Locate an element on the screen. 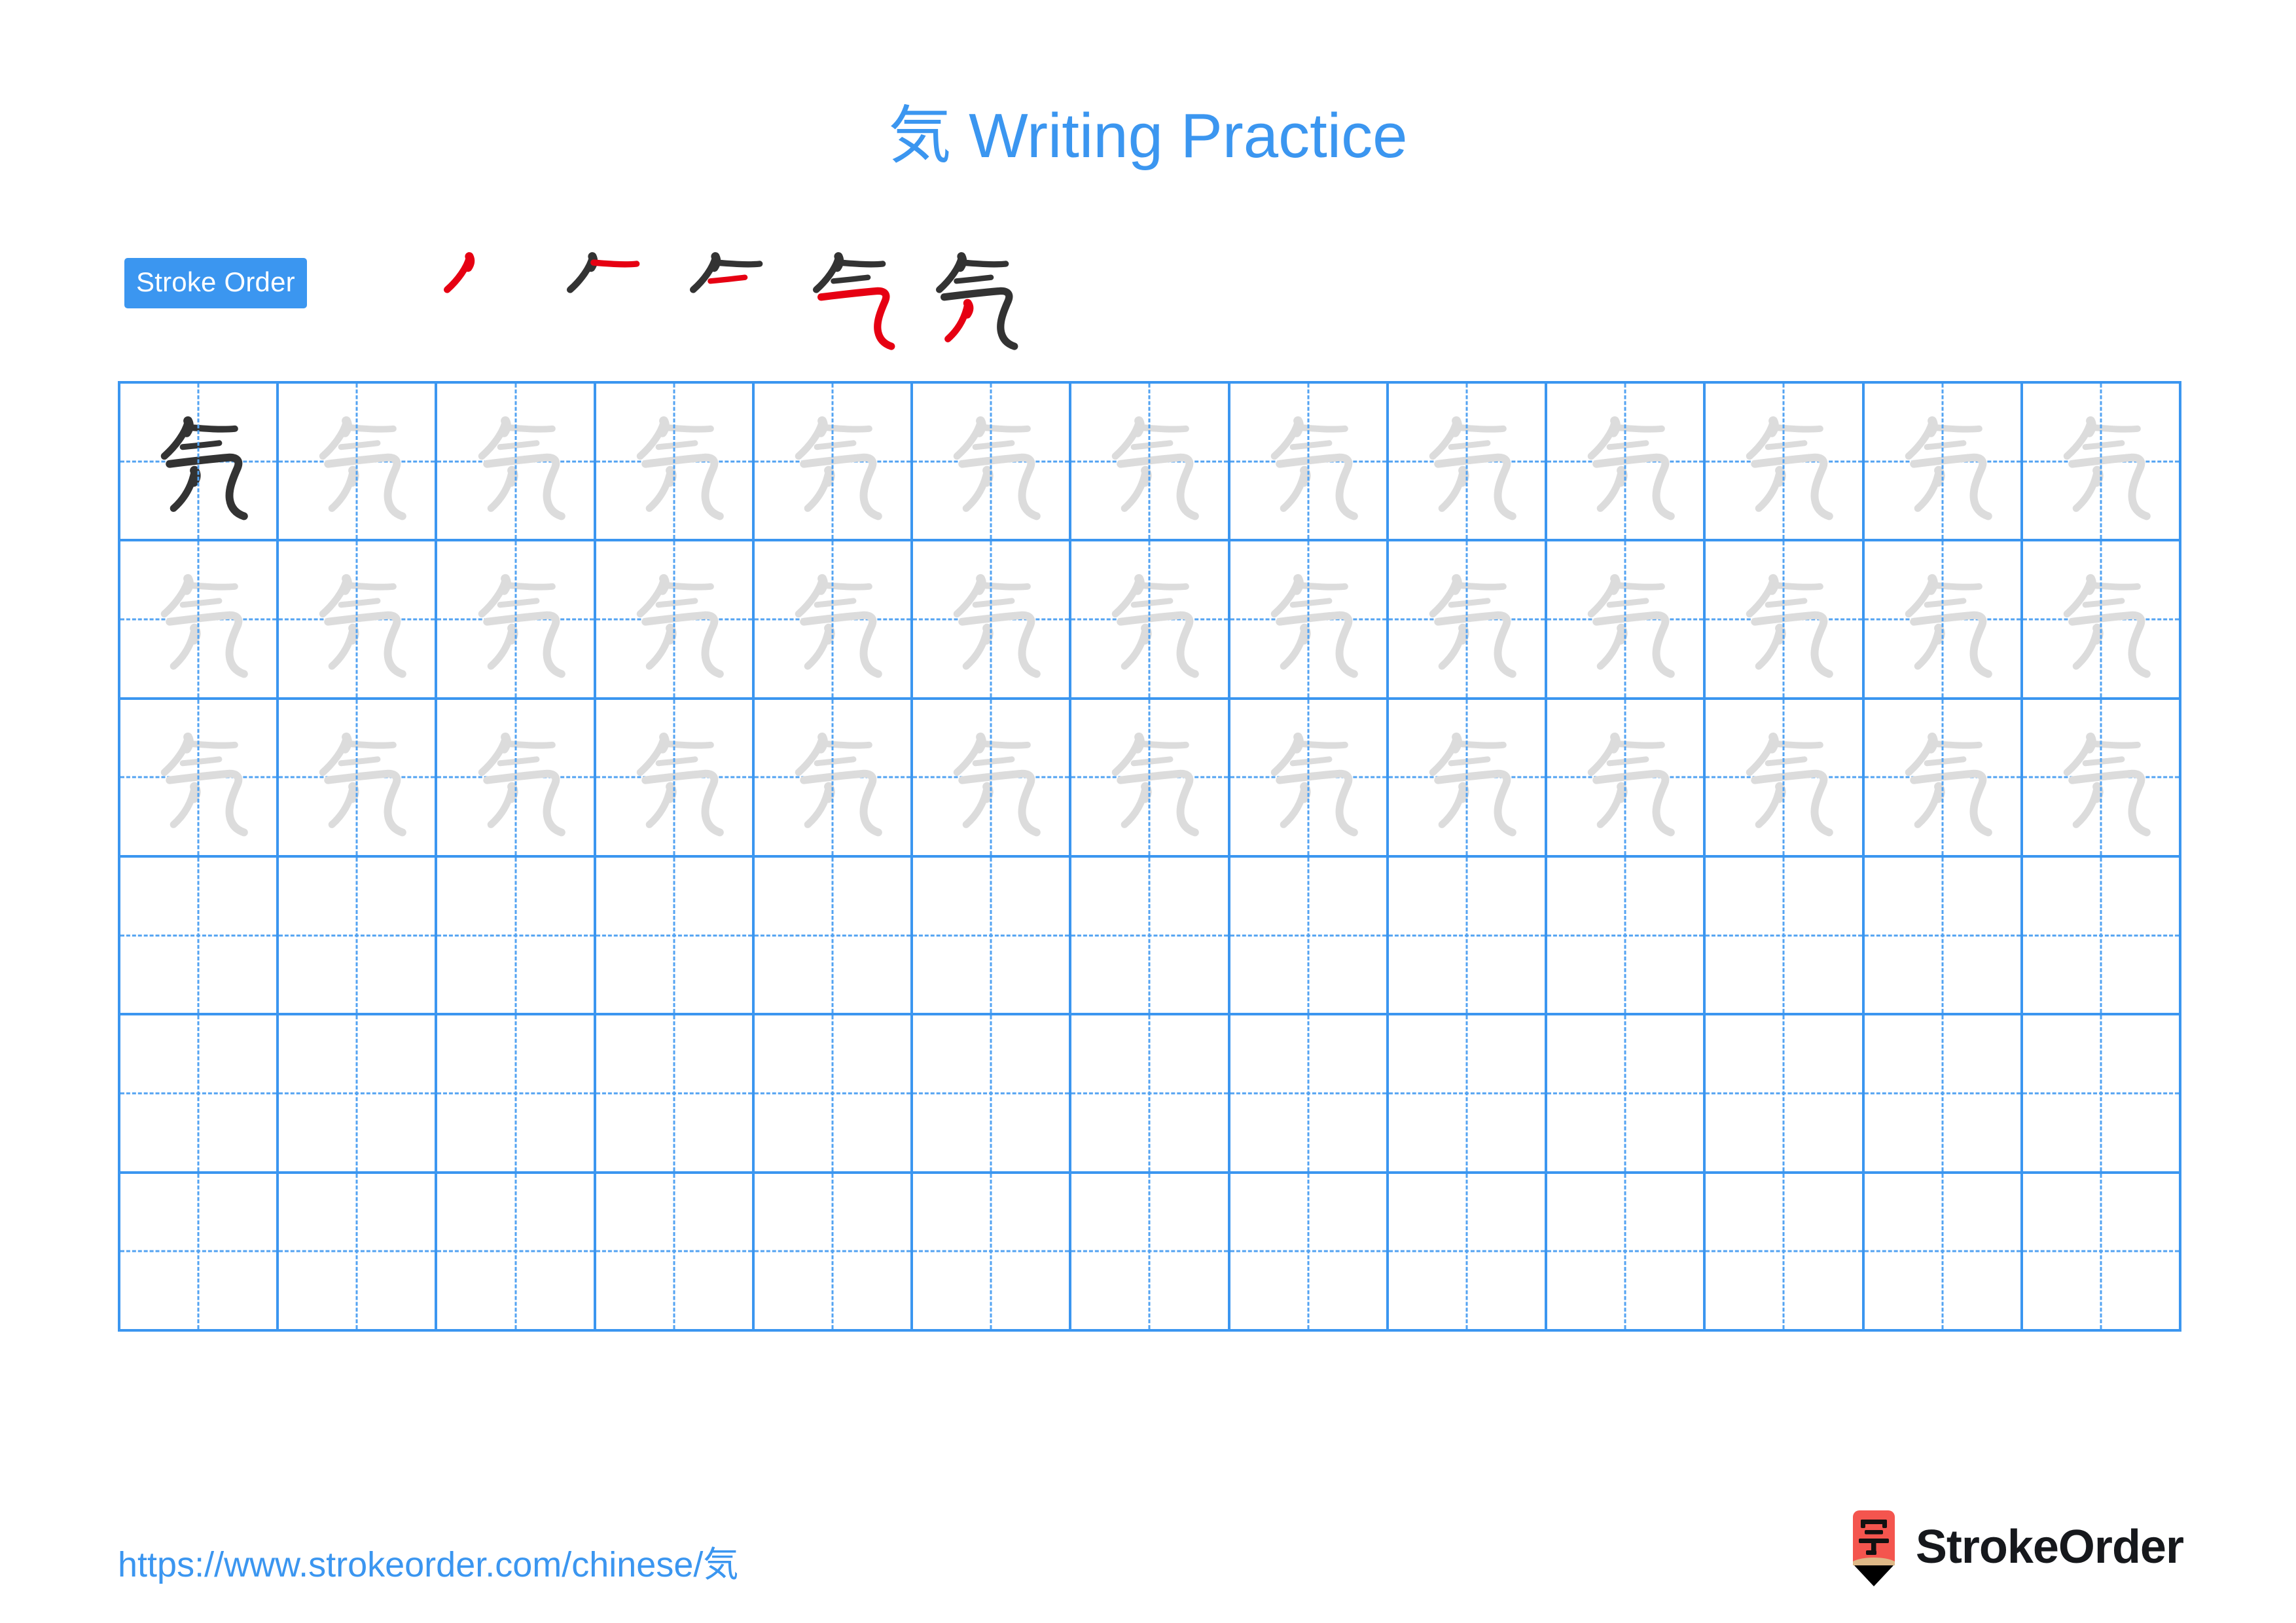 This screenshot has width=2296, height=1623. page-title-text: 気 Writing Practice is located at coordinates (1148, 136).